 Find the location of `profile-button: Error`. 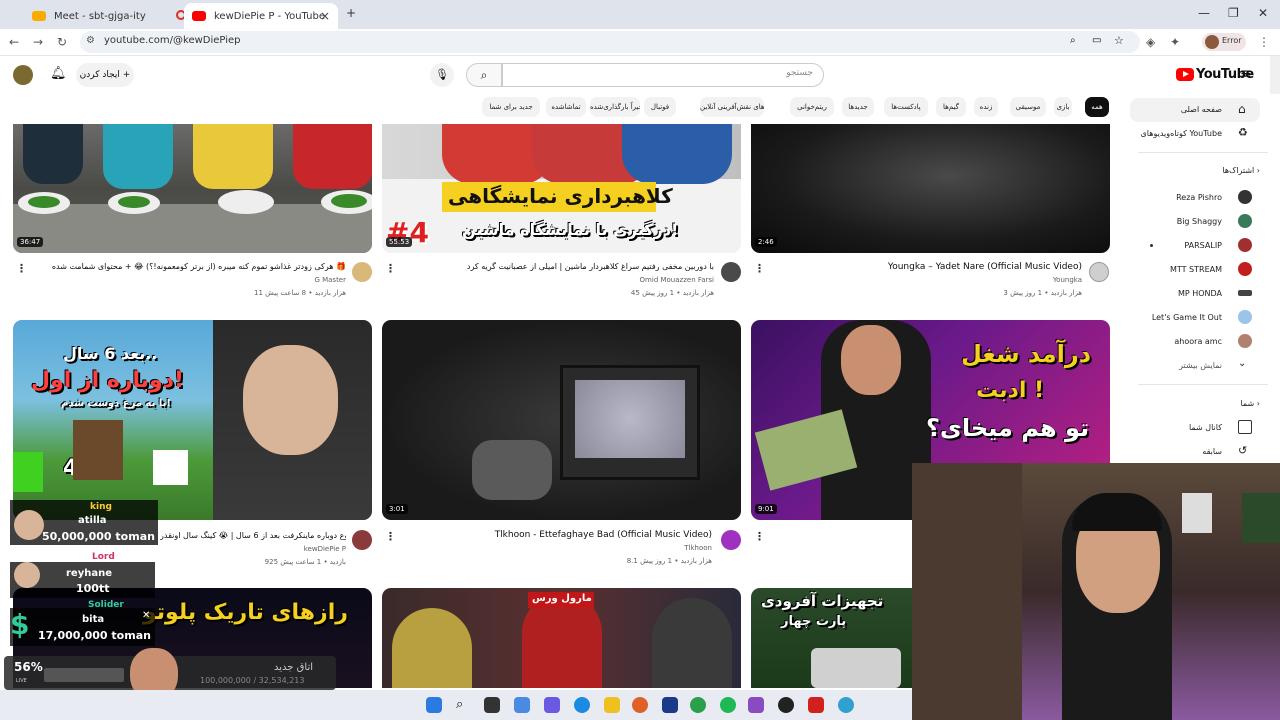

profile-button: Error is located at coordinates (1224, 42).